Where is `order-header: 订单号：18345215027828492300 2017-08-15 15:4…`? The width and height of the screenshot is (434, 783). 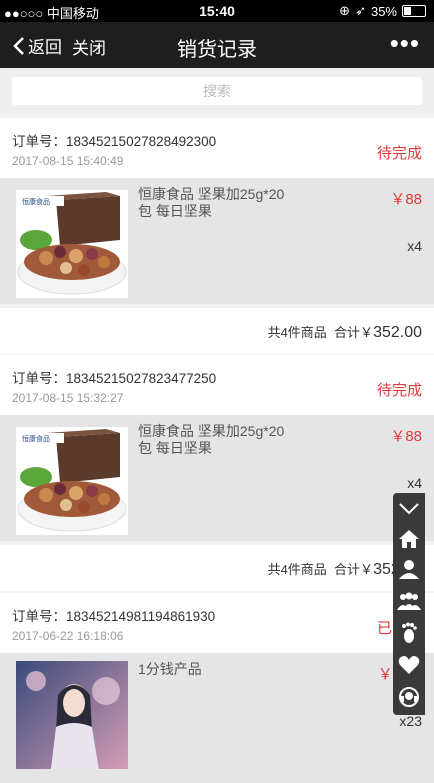
order-header: 订单号：18345215027828492300 2017-08-15 15:4… is located at coordinates (217, 148).